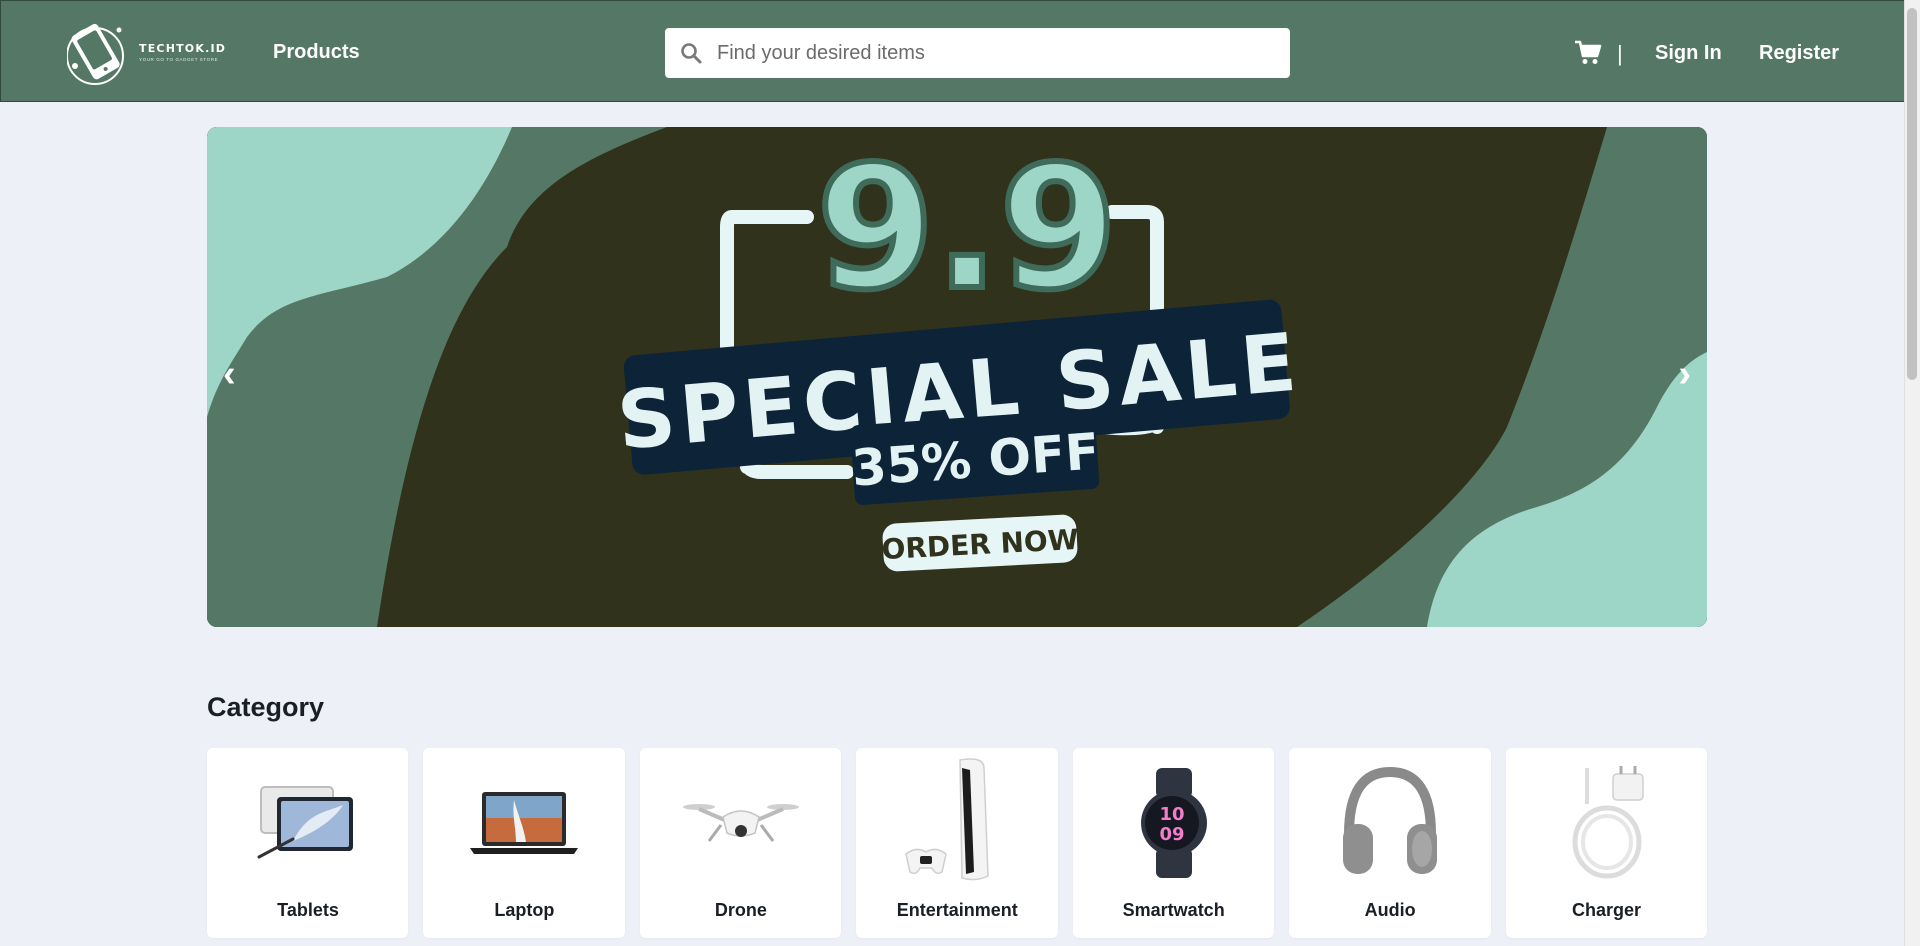 The width and height of the screenshot is (1920, 946). I want to click on category-card-audio: Audio, so click(1390, 843).